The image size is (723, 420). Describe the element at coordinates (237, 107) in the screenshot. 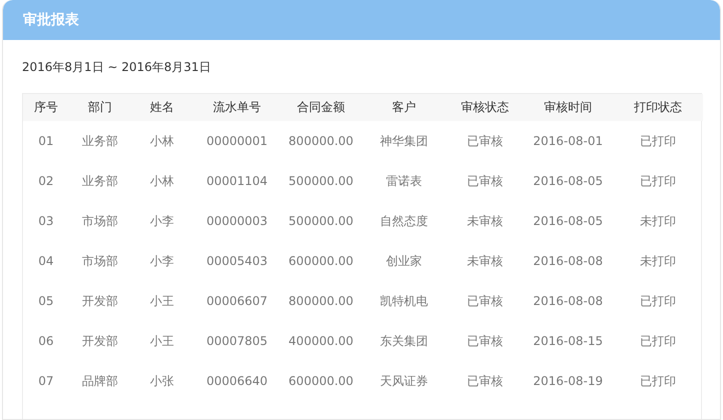

I see `column-header: 流水单号` at that location.